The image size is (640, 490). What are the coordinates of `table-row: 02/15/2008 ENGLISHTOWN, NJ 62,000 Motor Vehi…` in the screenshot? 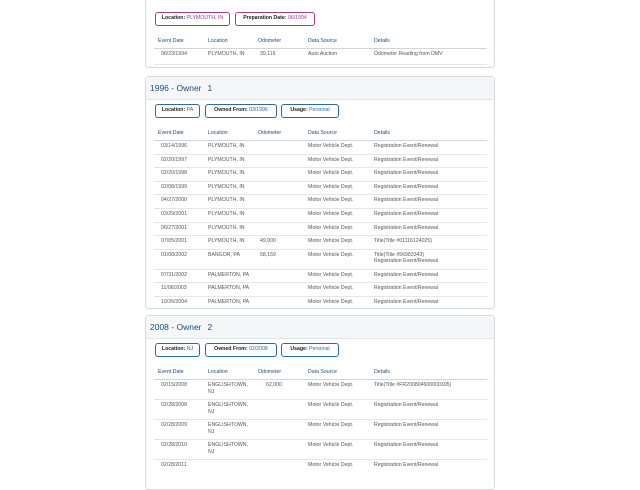 It's located at (320, 390).